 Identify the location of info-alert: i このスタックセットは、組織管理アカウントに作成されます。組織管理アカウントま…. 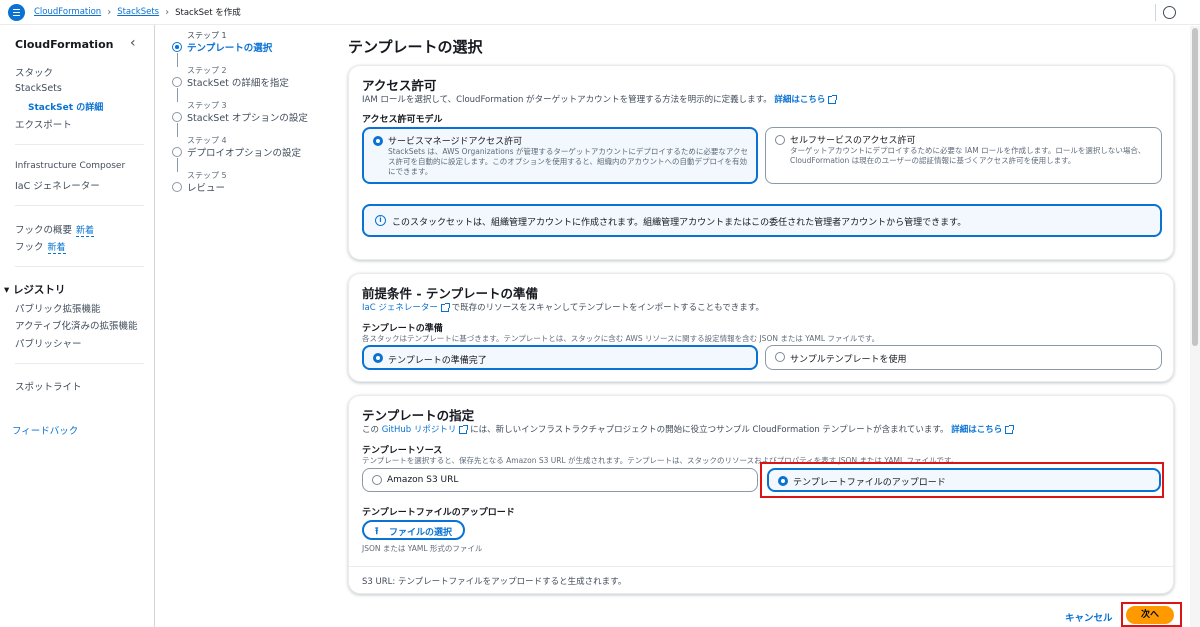
(762, 220).